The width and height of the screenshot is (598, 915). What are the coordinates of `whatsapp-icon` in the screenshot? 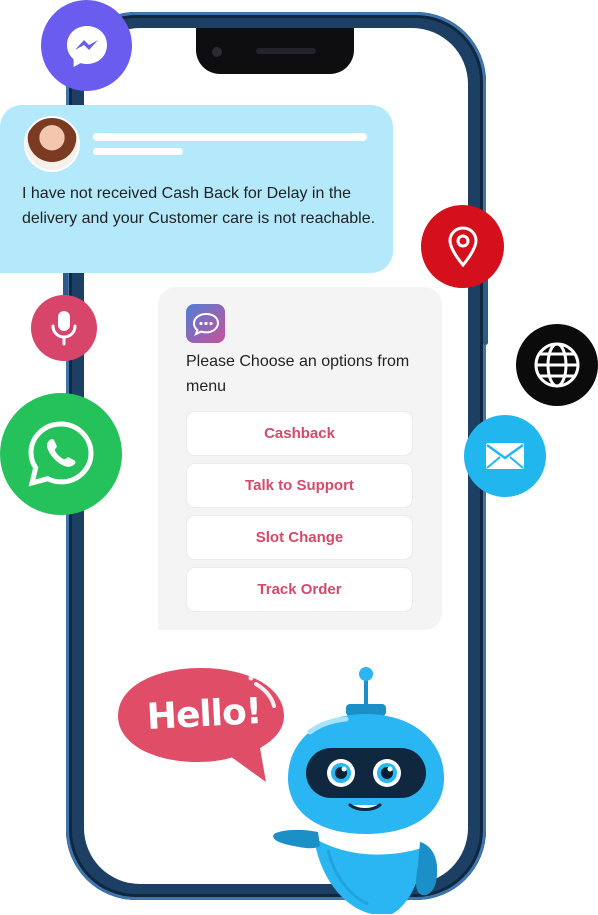 It's located at (61, 454).